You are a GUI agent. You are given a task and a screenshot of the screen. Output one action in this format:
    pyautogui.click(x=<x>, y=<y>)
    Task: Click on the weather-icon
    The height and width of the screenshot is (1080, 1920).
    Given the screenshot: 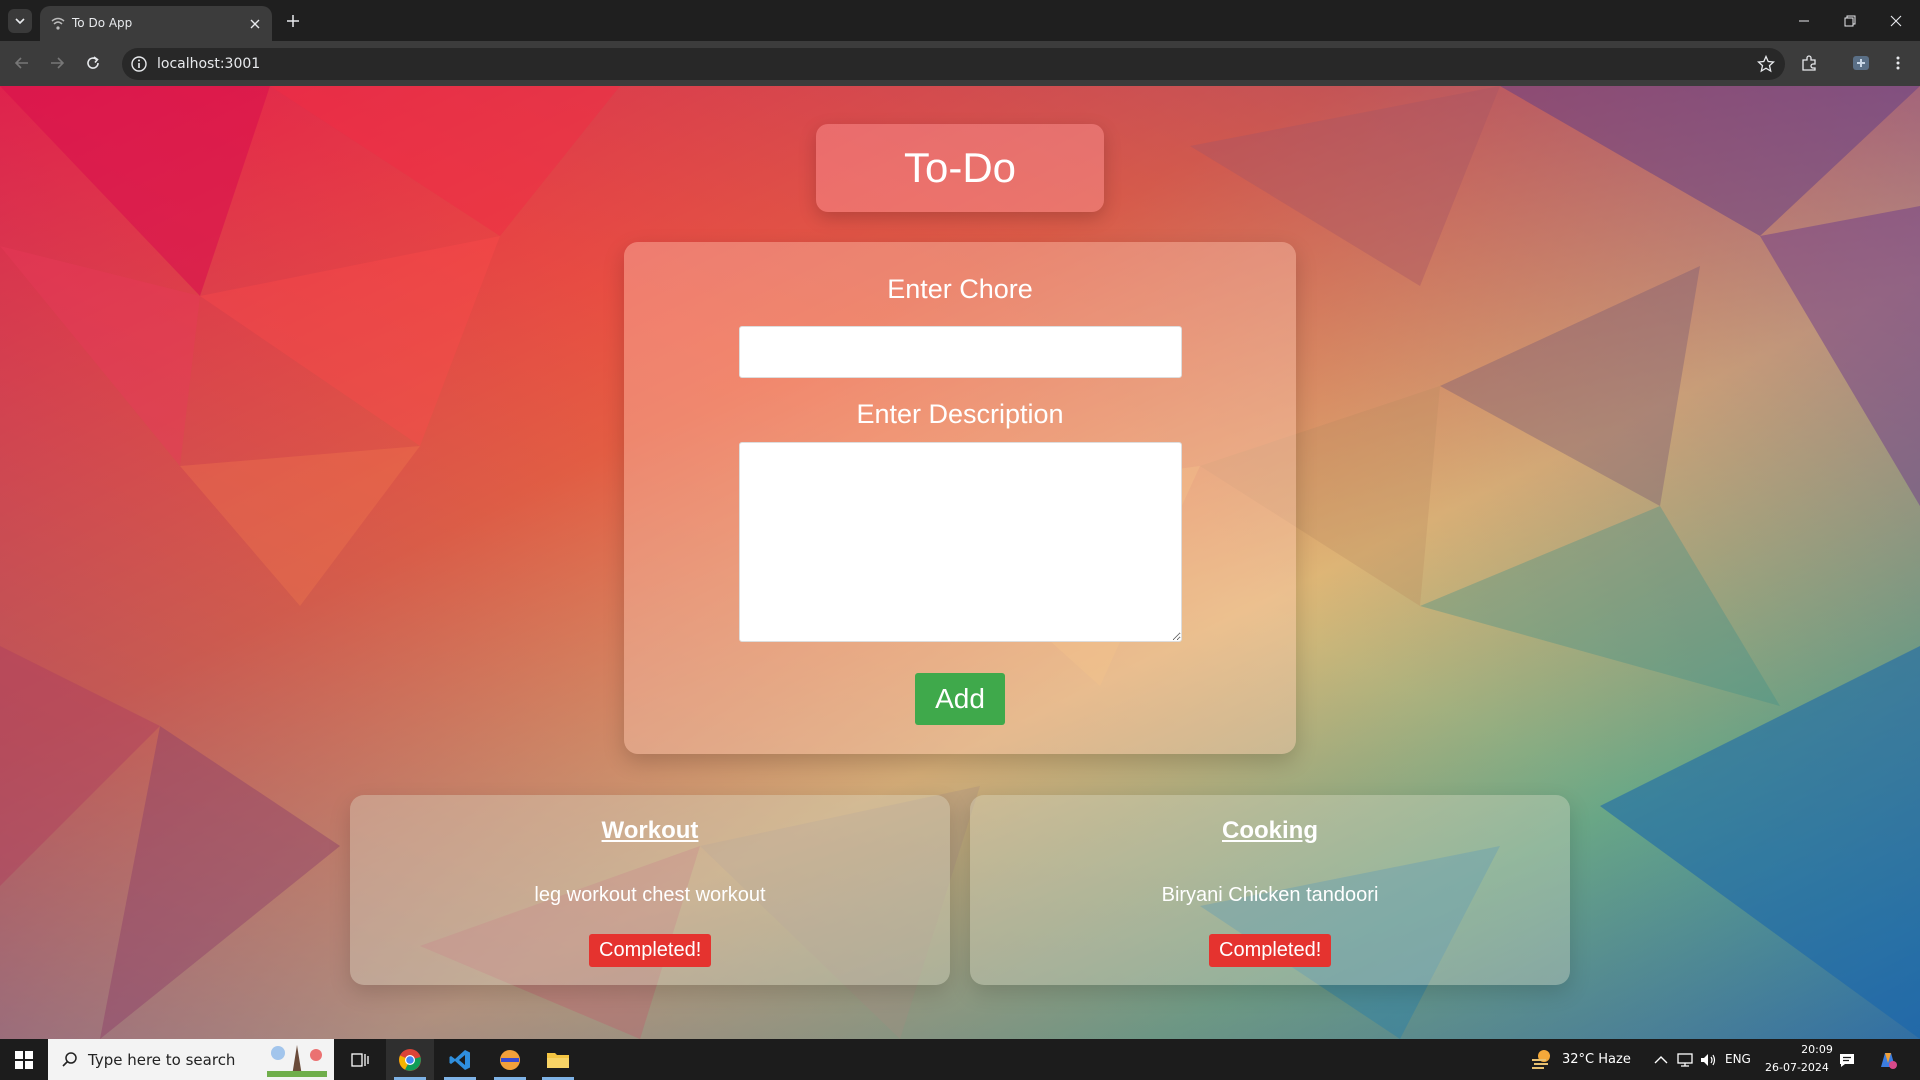 What is the action you would take?
    pyautogui.click(x=1542, y=1059)
    